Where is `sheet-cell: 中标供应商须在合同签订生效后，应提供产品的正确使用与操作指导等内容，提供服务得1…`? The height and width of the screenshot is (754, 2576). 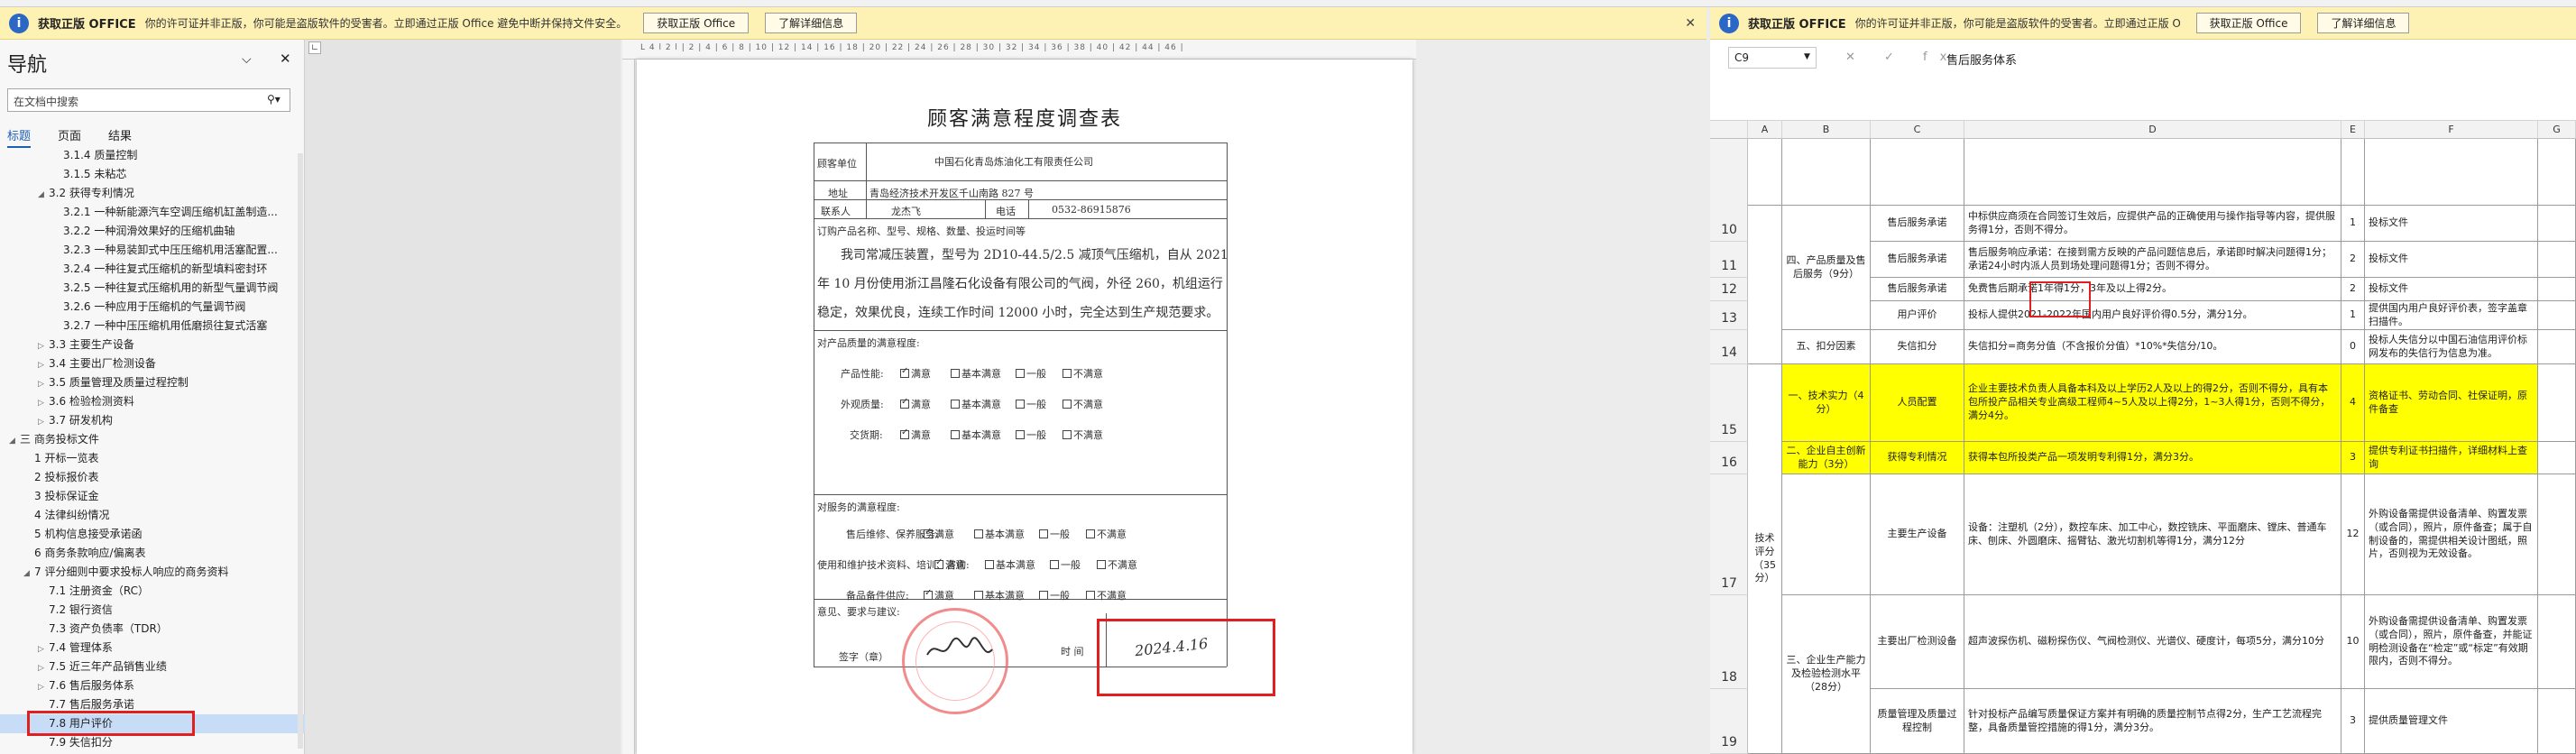 sheet-cell: 中标供应商须在合同签订生效后，应提供产品的正确使用与操作指导等内容，提供服务得1… is located at coordinates (2152, 224).